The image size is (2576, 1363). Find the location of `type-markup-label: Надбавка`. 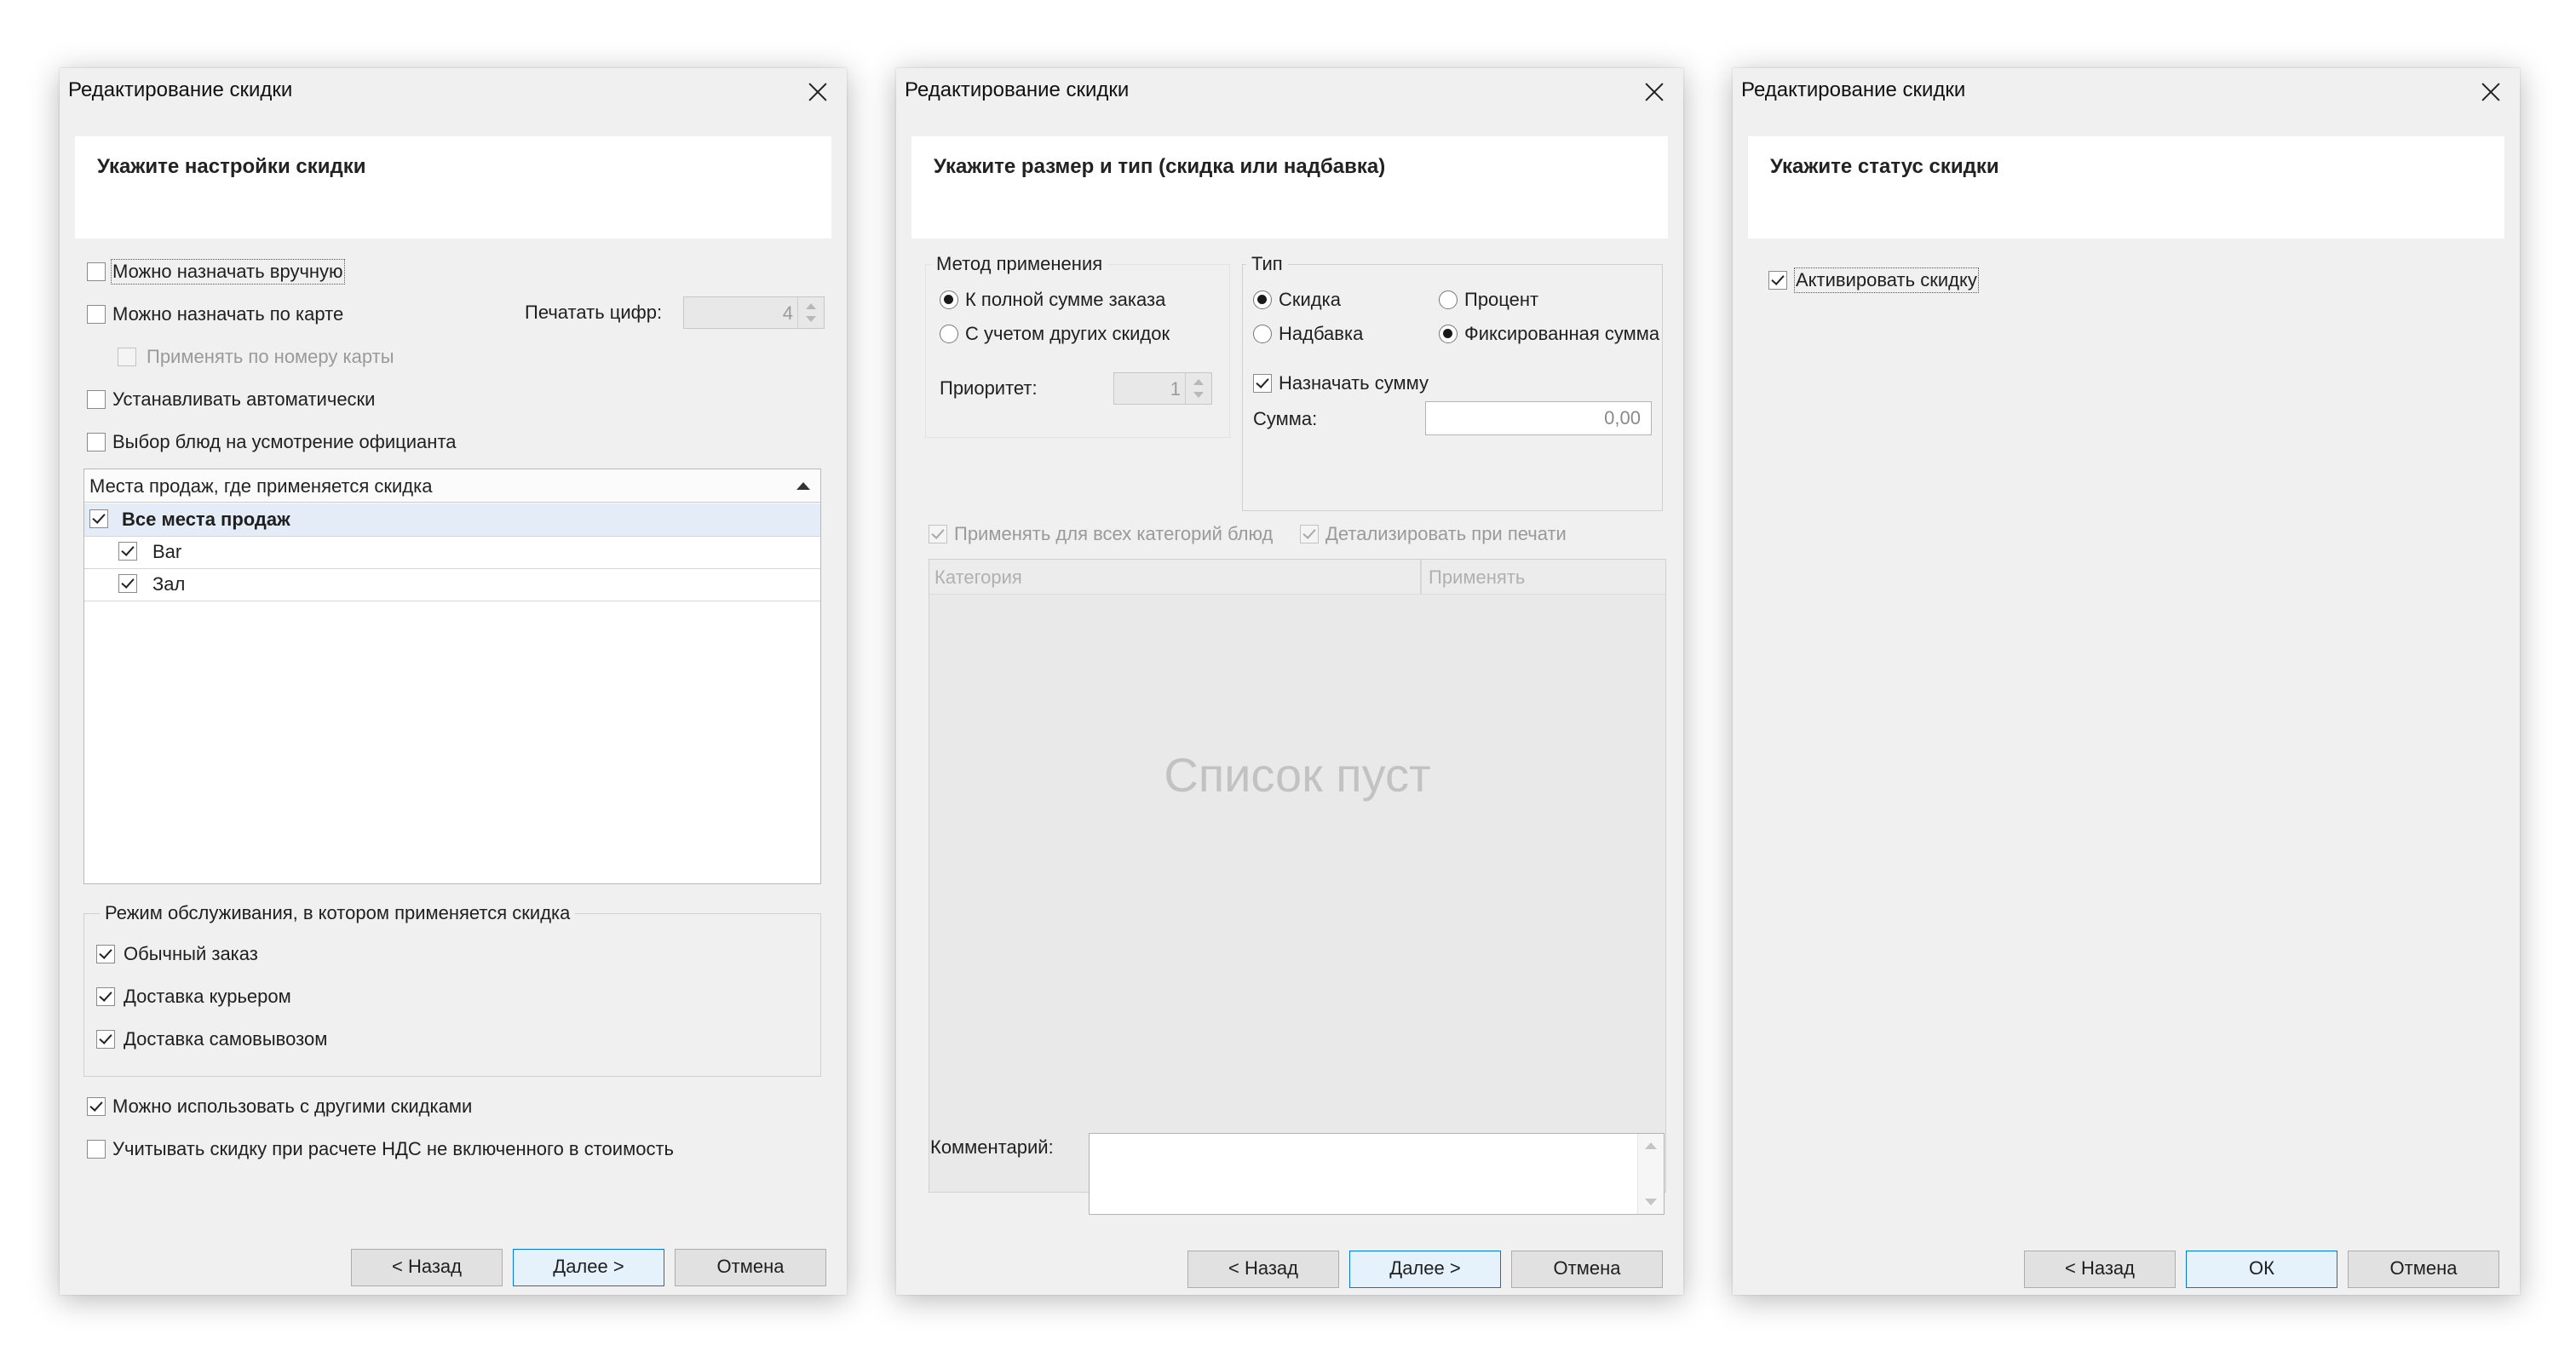

type-markup-label: Надбавка is located at coordinates (1321, 334).